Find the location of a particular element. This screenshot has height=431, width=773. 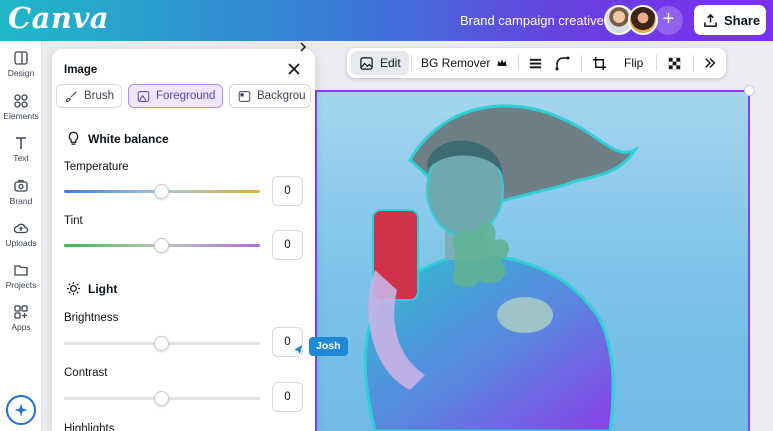

highlights-label: Highlights is located at coordinates (89, 427).